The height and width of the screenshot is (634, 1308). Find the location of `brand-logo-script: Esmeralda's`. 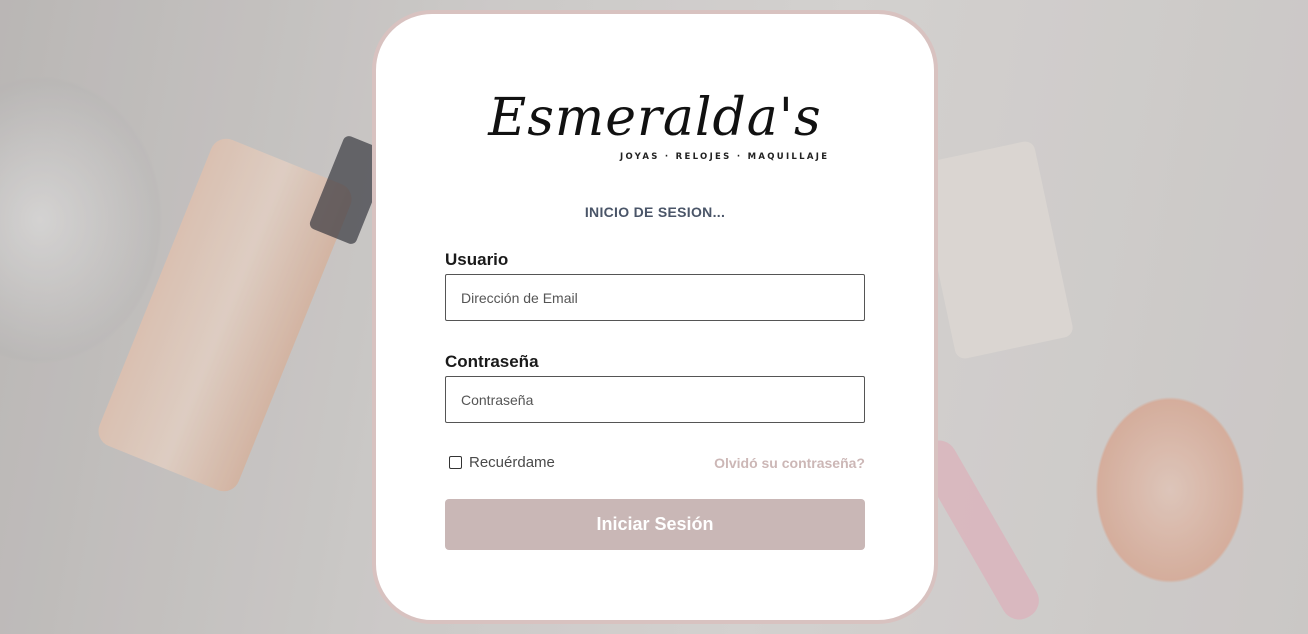

brand-logo-script: Esmeralda's is located at coordinates (655, 118).